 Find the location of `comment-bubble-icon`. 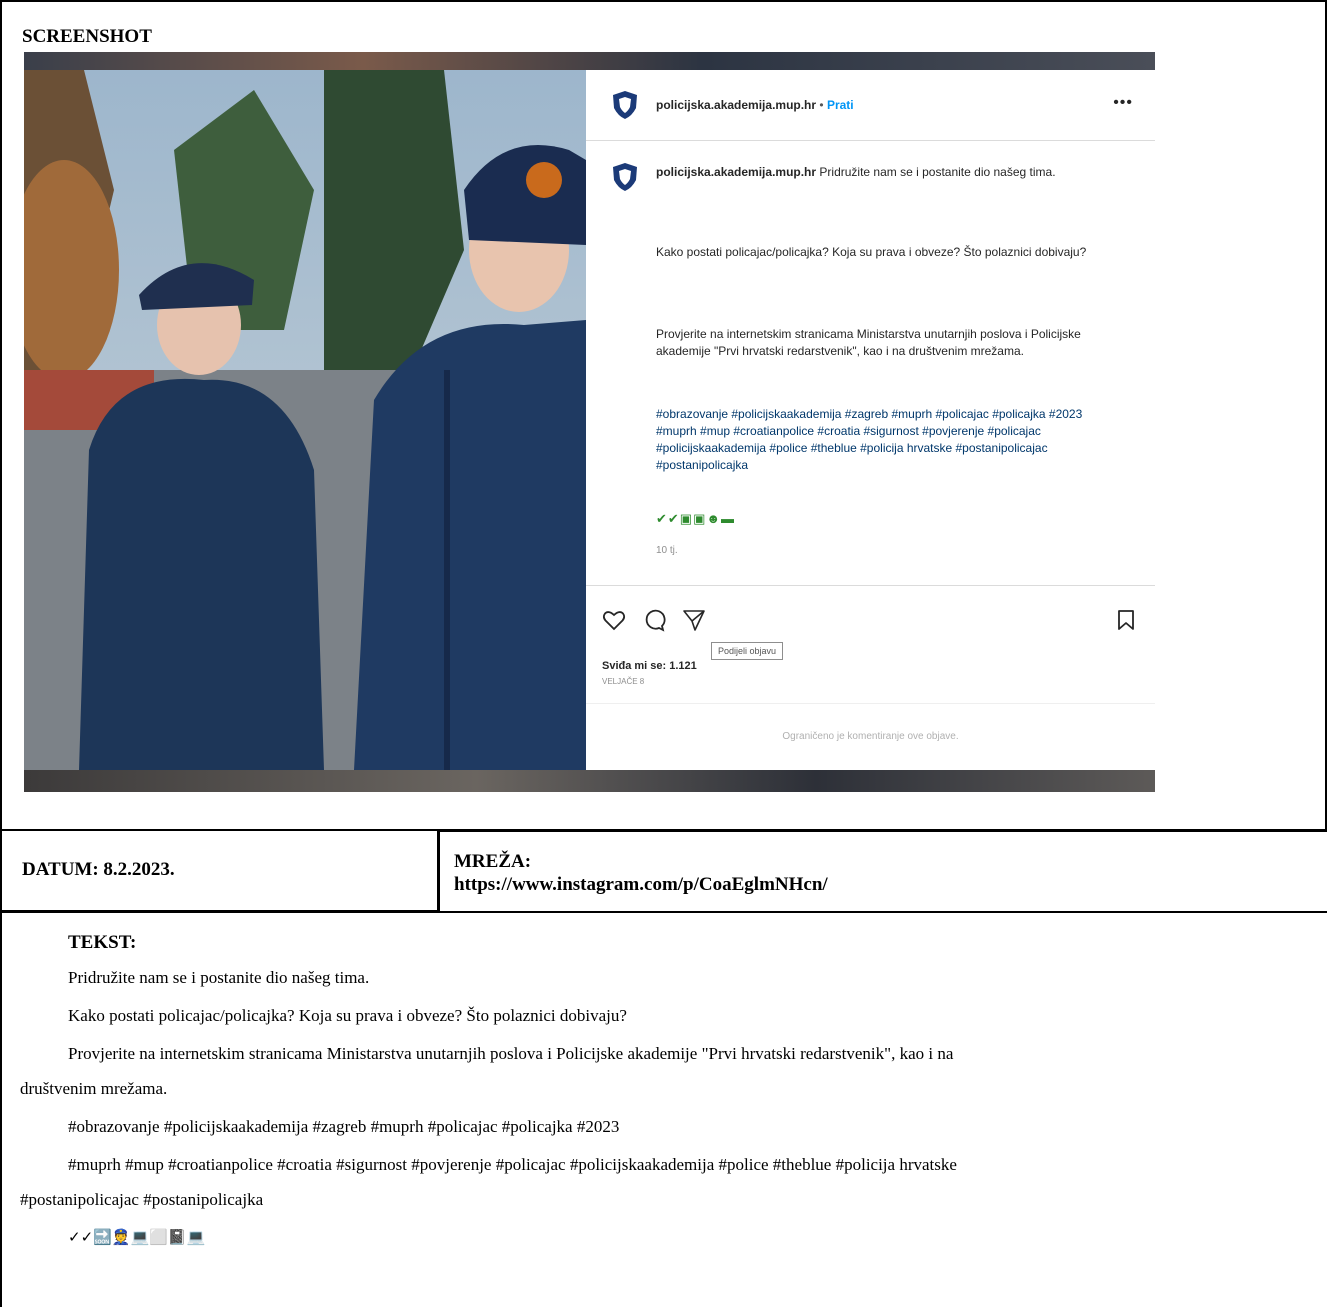

comment-bubble-icon is located at coordinates (654, 620).